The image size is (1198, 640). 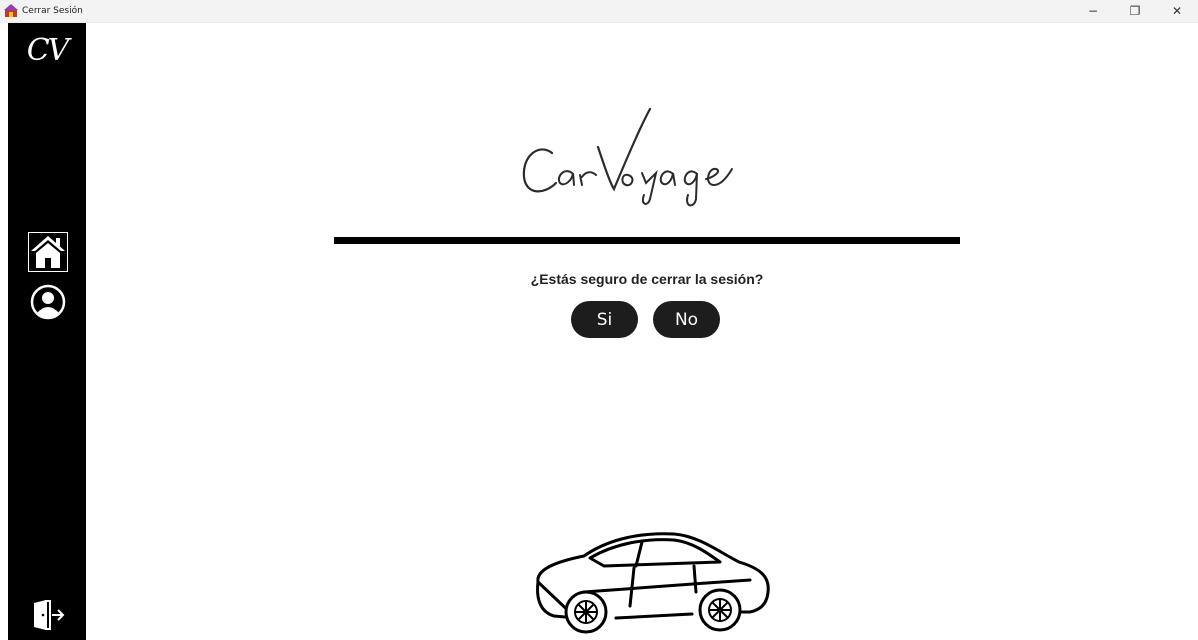 What do you see at coordinates (1177, 11) in the screenshot?
I see `close-button: ✕` at bounding box center [1177, 11].